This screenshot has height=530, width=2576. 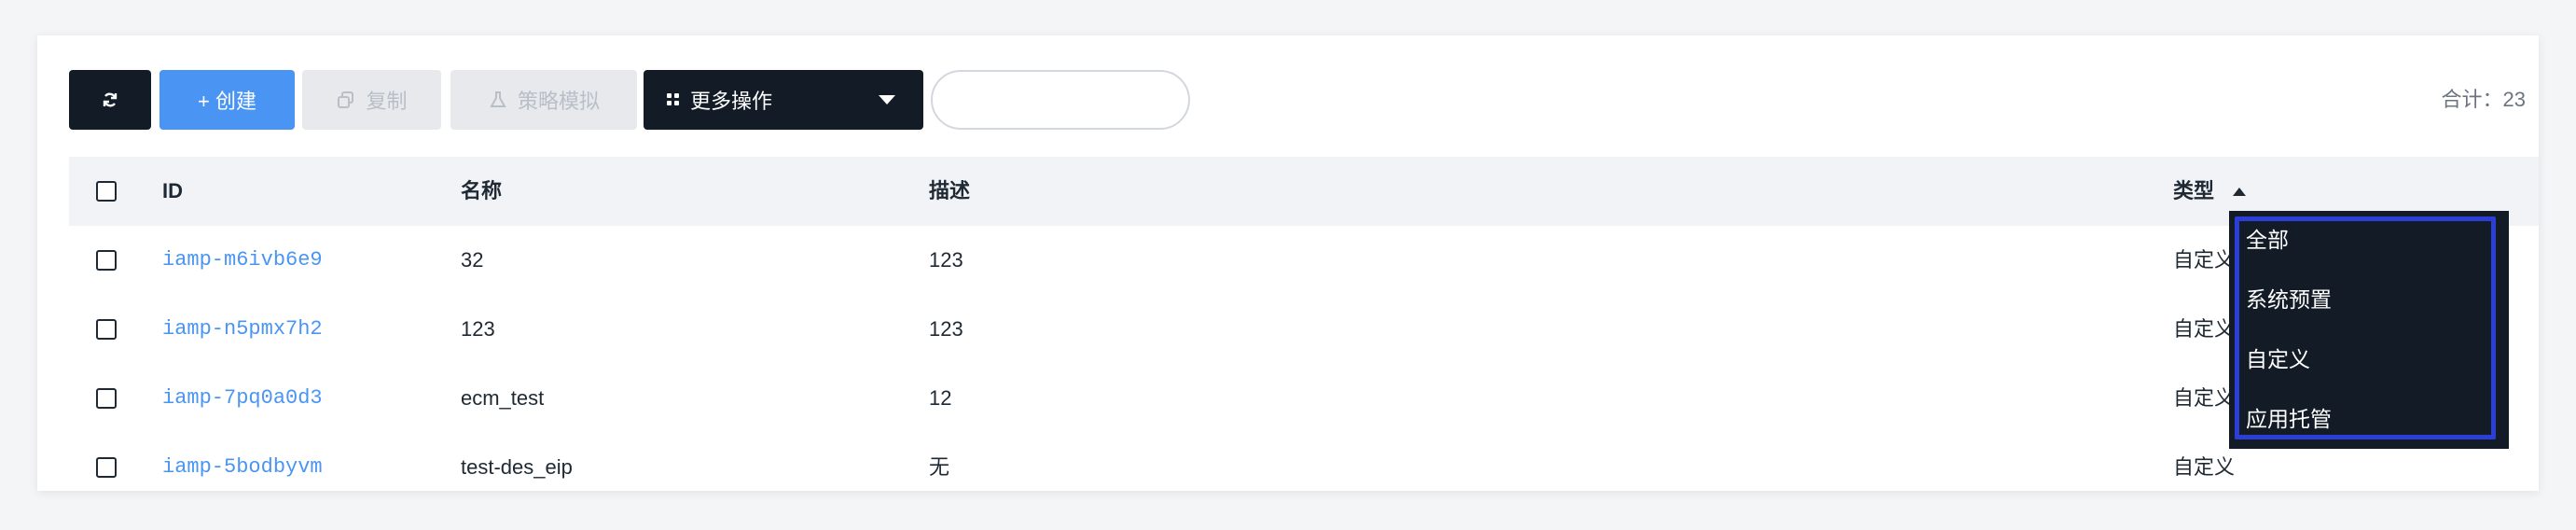 I want to click on total-count: 合计：23, so click(x=2483, y=99).